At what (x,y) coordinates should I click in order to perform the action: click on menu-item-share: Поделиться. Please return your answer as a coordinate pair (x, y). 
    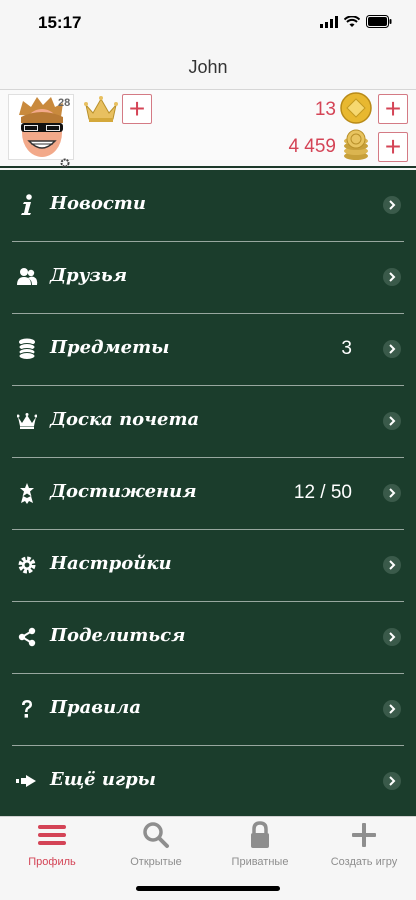
    Looking at the image, I should click on (208, 638).